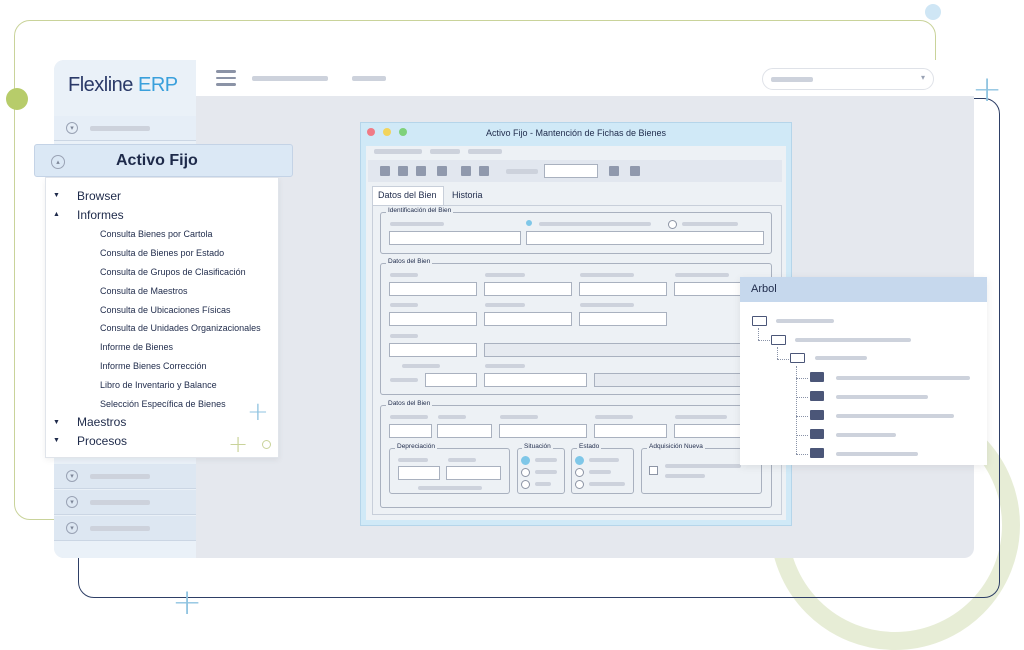 This screenshot has height=650, width=1024. Describe the element at coordinates (369, 78) in the screenshot. I see `breadcrumb-placeholder` at that location.